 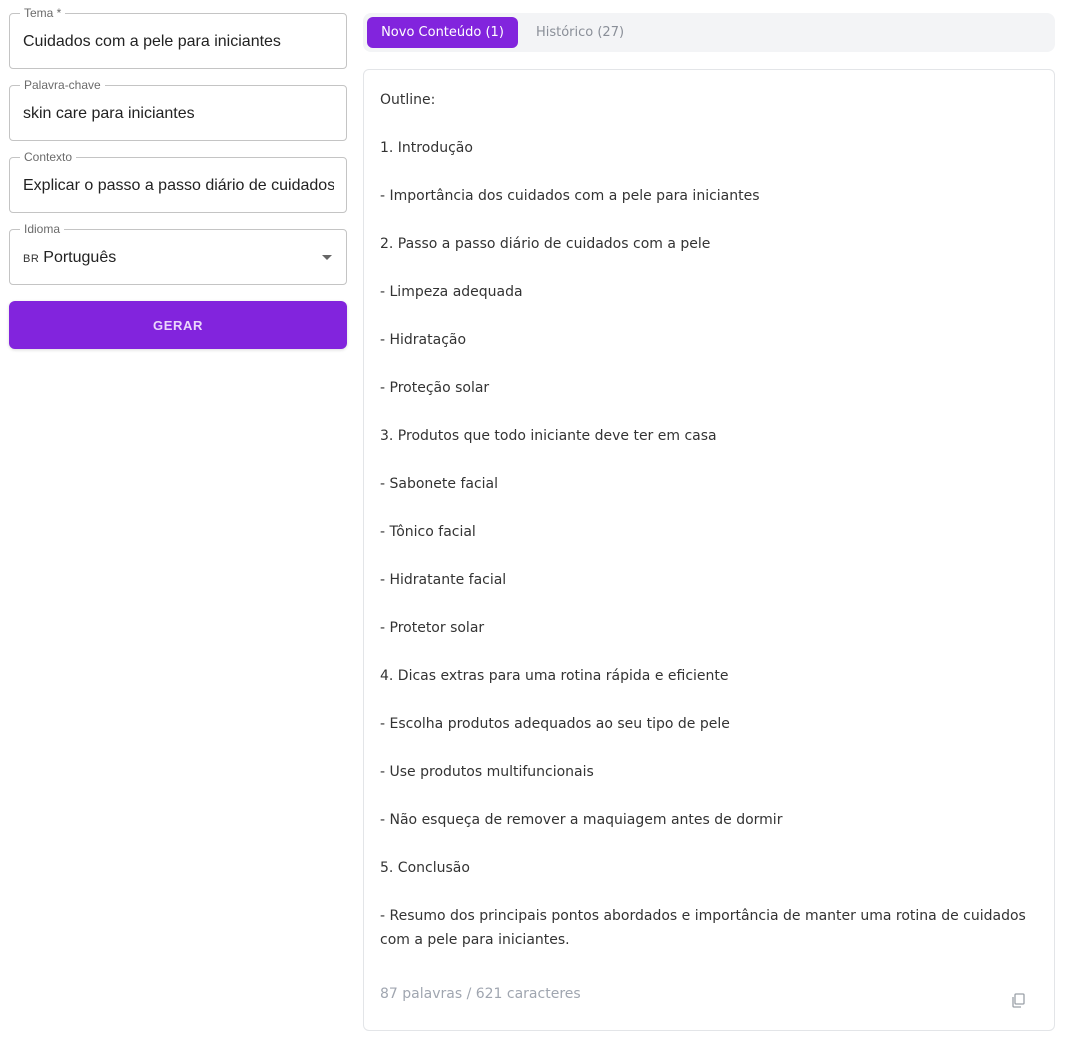 What do you see at coordinates (487, 772) in the screenshot?
I see `content-line: - Use produtos multifuncionais` at bounding box center [487, 772].